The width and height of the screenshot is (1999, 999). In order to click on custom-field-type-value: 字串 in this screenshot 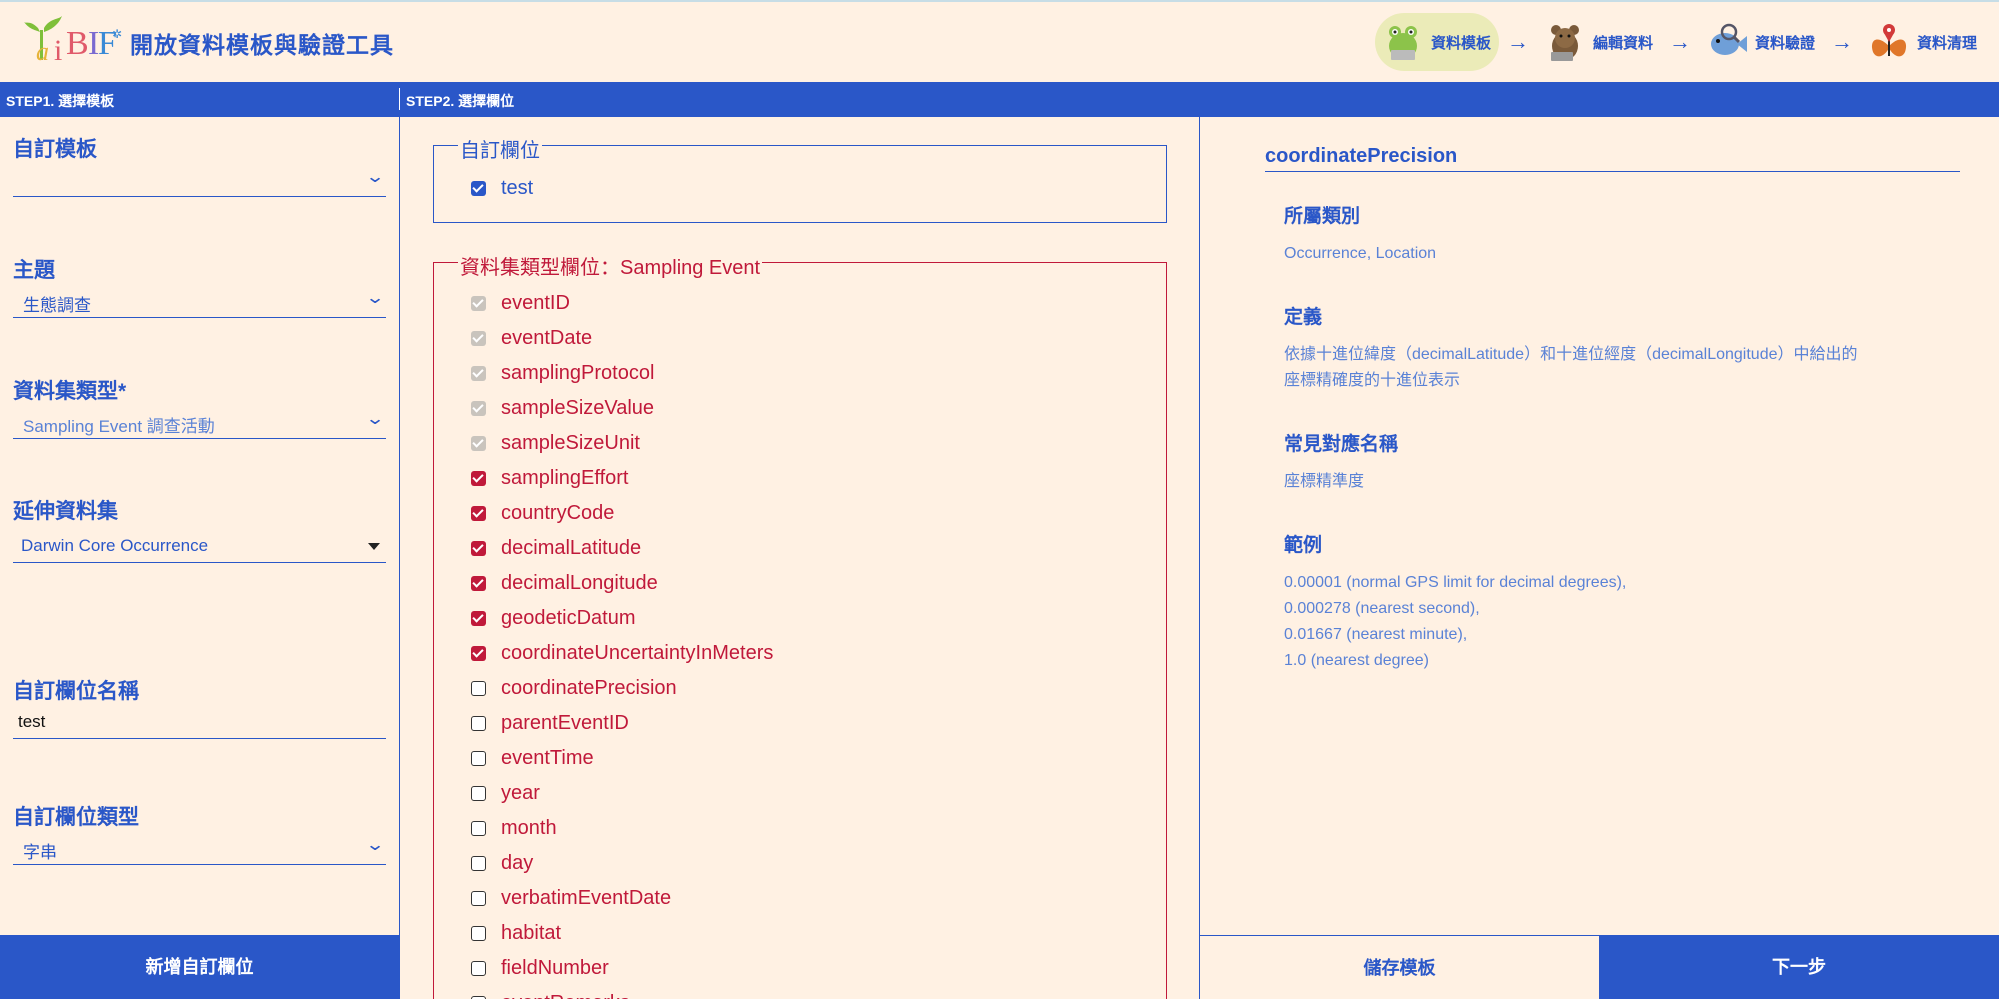, I will do `click(40, 852)`.